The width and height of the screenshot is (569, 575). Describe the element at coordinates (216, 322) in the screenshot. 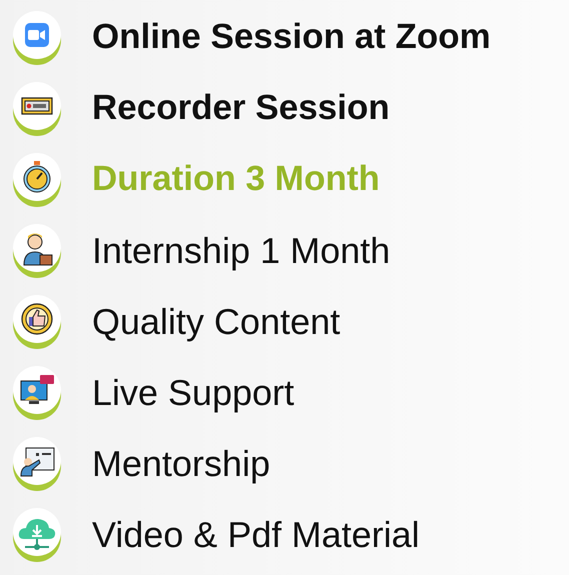

I see `feature-label: Quality Content` at that location.